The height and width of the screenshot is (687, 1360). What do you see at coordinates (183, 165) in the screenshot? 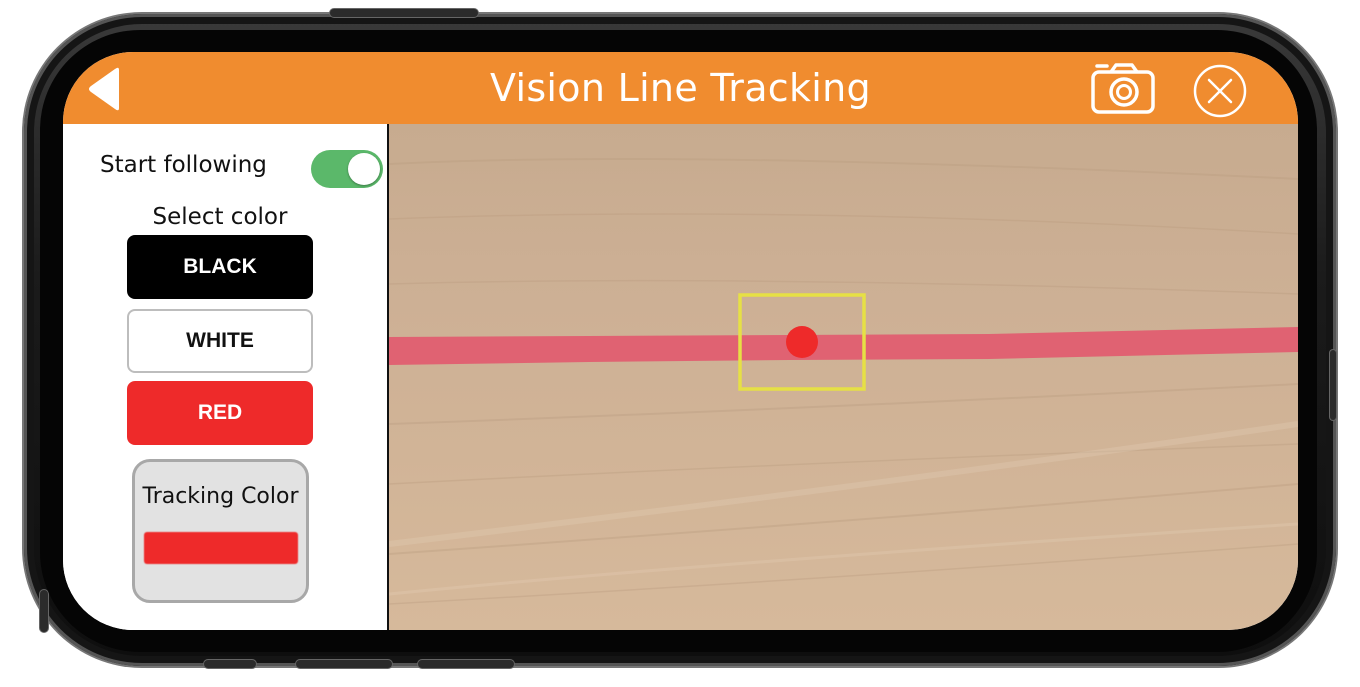
I see `start-following-label: Start following` at bounding box center [183, 165].